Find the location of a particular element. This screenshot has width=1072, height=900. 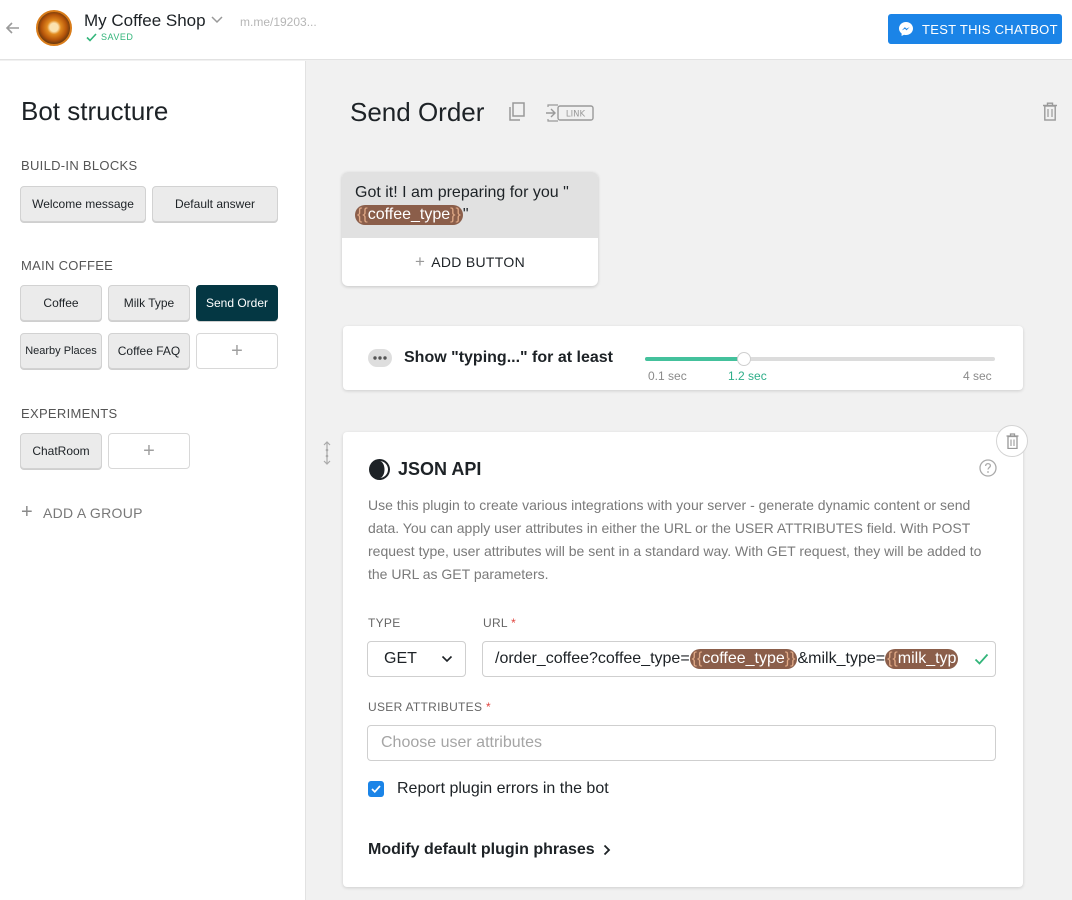

block-welcome-message: Welcome message is located at coordinates (83, 204).